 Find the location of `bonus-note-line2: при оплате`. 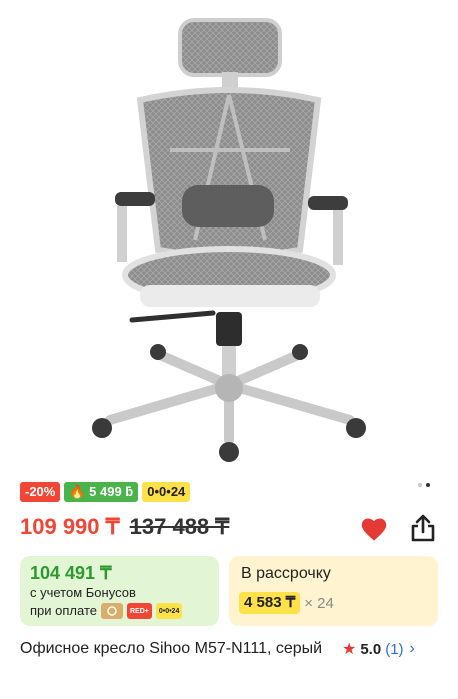

bonus-note-line2: при оплате is located at coordinates (63, 610).